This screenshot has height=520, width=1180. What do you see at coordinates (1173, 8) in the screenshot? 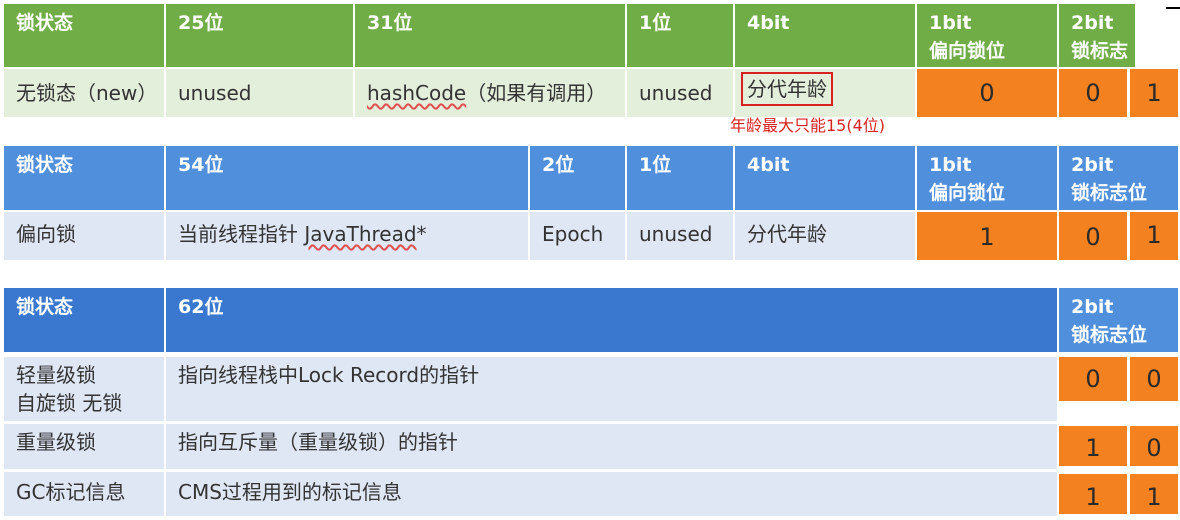
I see `corner-mark` at bounding box center [1173, 8].